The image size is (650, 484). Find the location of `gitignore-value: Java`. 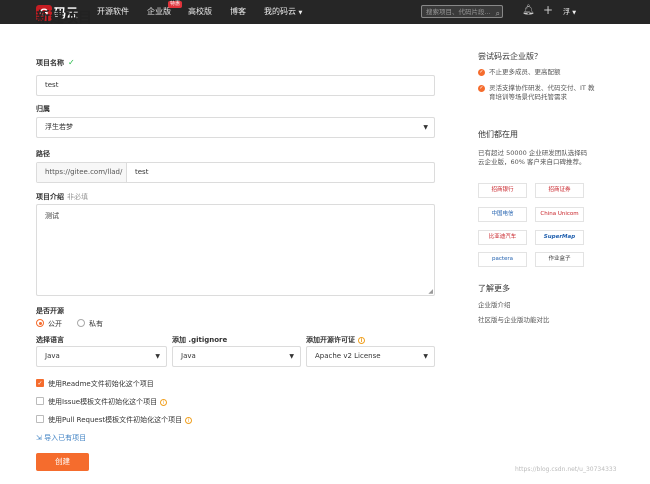

gitignore-value: Java is located at coordinates (188, 356).